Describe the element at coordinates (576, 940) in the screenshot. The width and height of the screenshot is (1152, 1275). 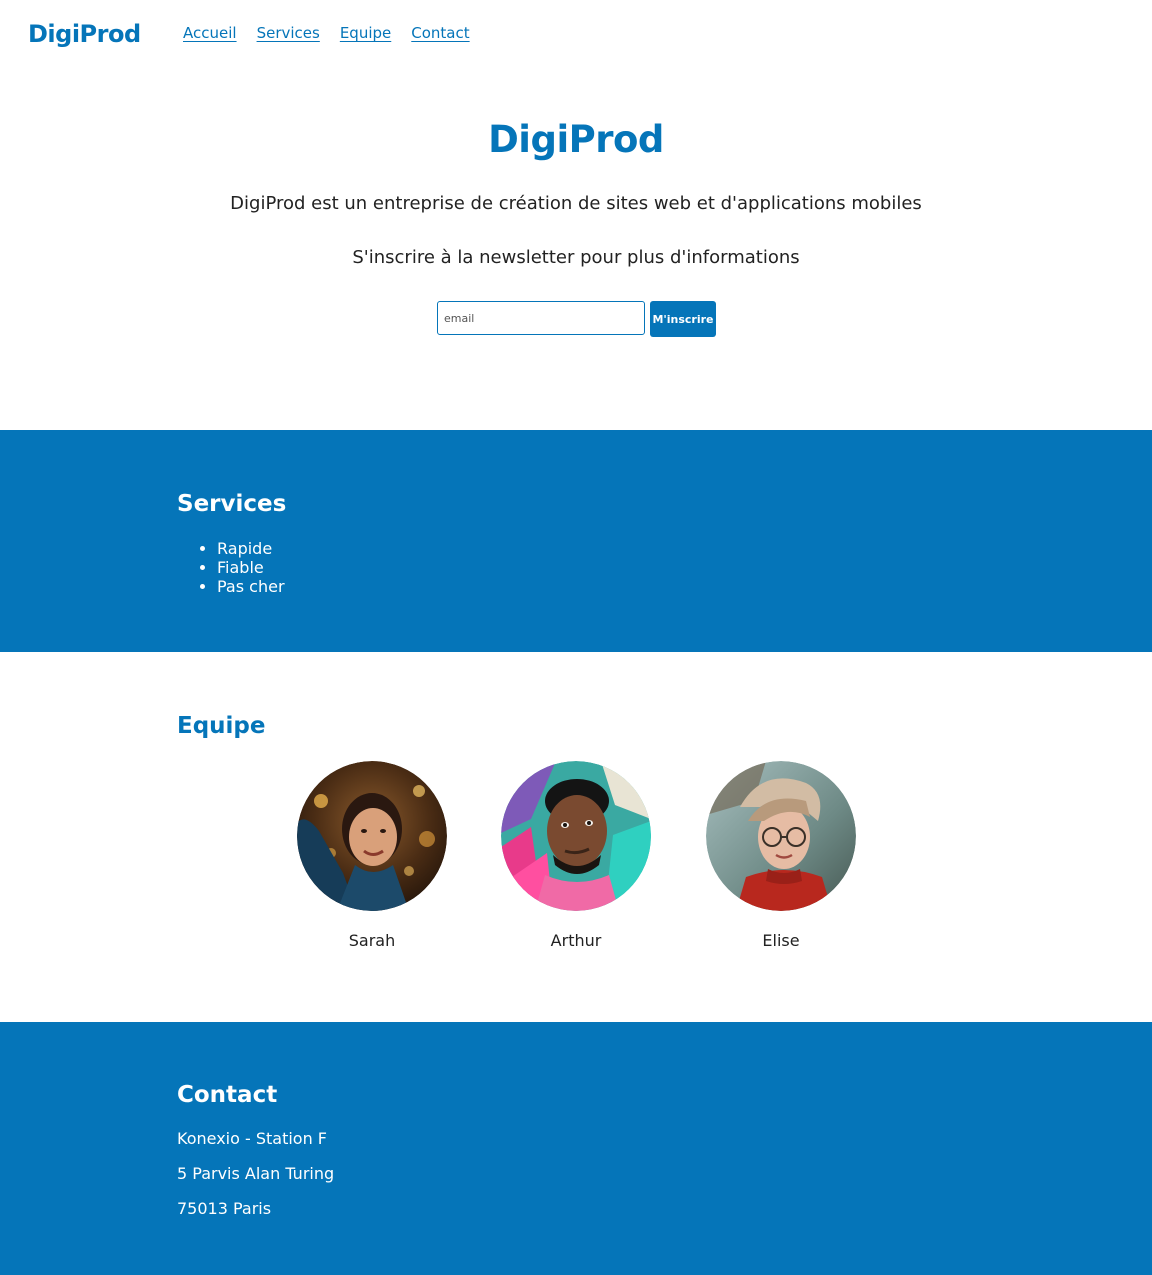
I see `member-name-arthur: Arthur` at that location.